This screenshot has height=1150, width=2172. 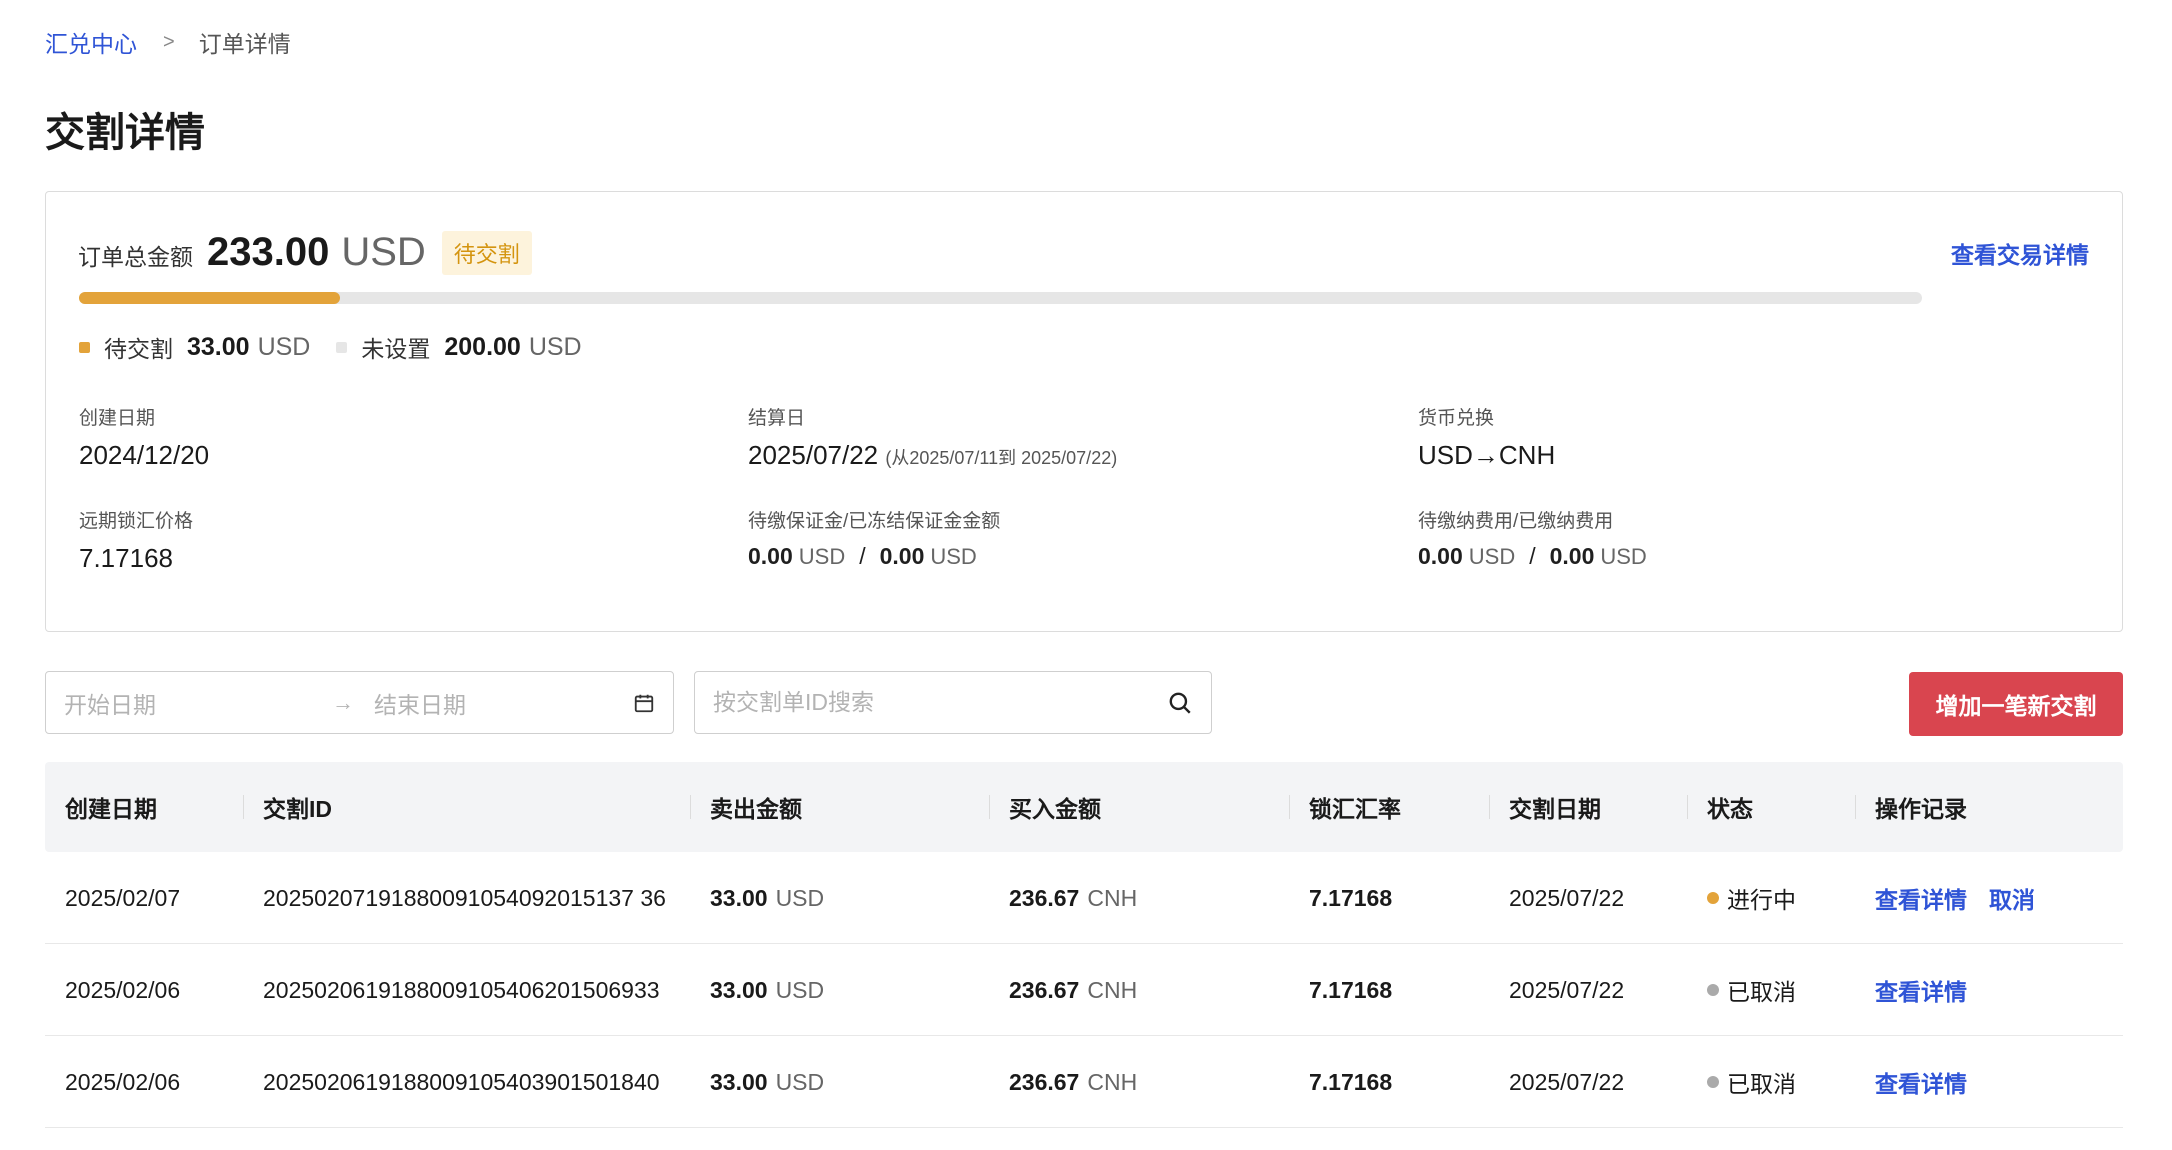 What do you see at coordinates (464, 897) in the screenshot?
I see `row-delivery-id: 20250207191880091054092015137 36` at bounding box center [464, 897].